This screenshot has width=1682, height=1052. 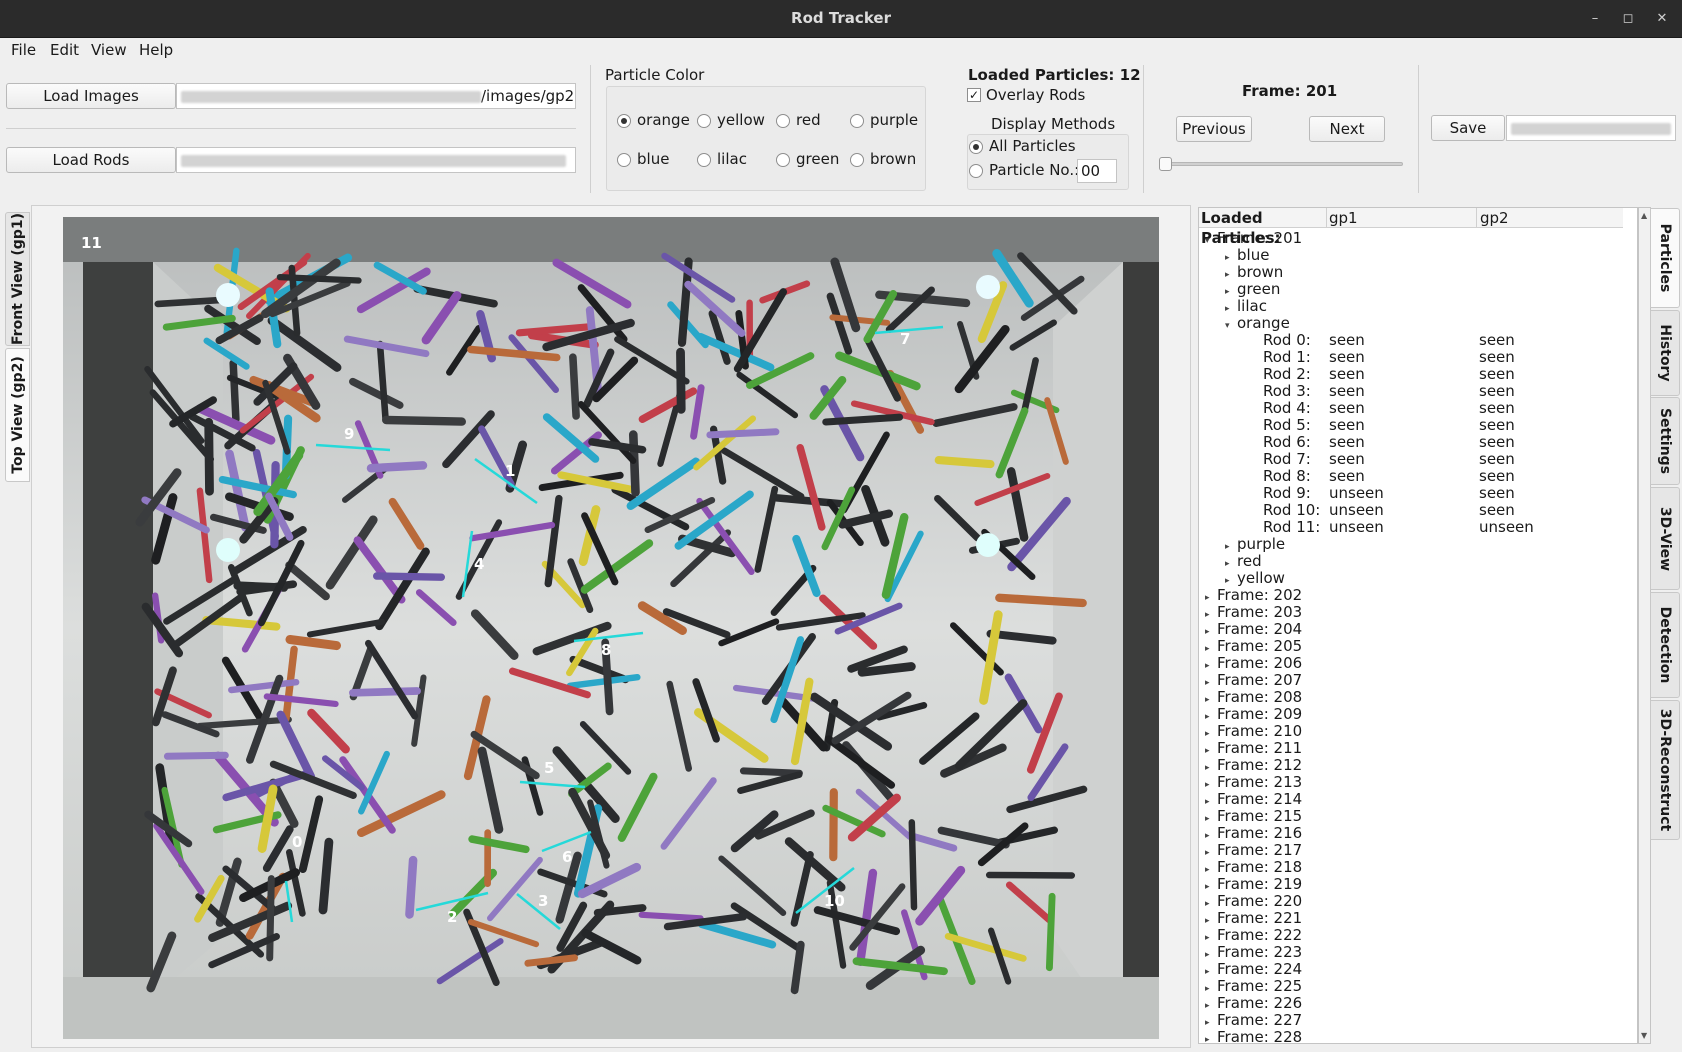 What do you see at coordinates (376, 160) in the screenshot?
I see `rods-path-field` at bounding box center [376, 160].